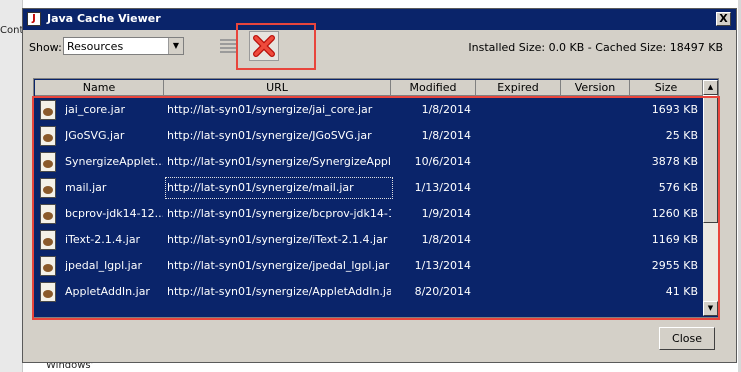 This screenshot has width=741, height=372. I want to click on column-header-modified: Modified, so click(433, 88).